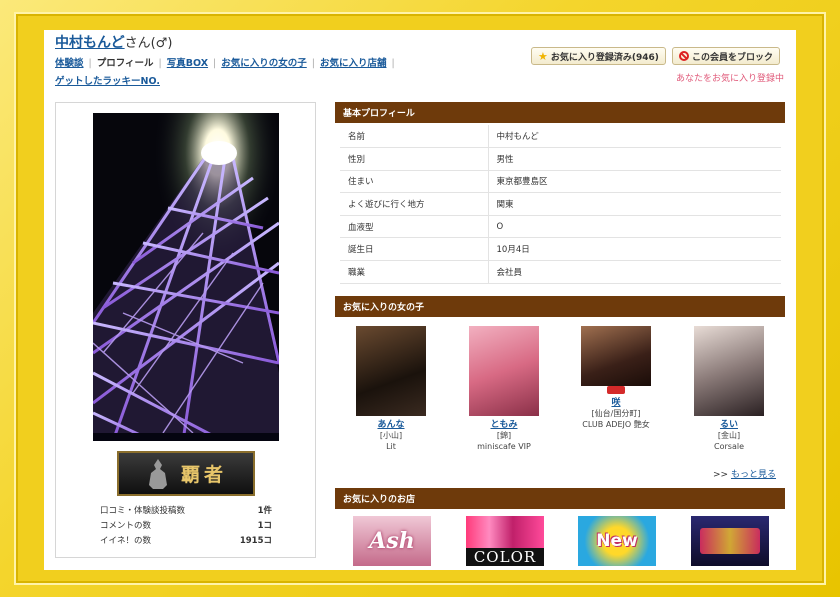 The height and width of the screenshot is (597, 840). What do you see at coordinates (264, 525) in the screenshot?
I see `stat-value: 1コ` at bounding box center [264, 525].